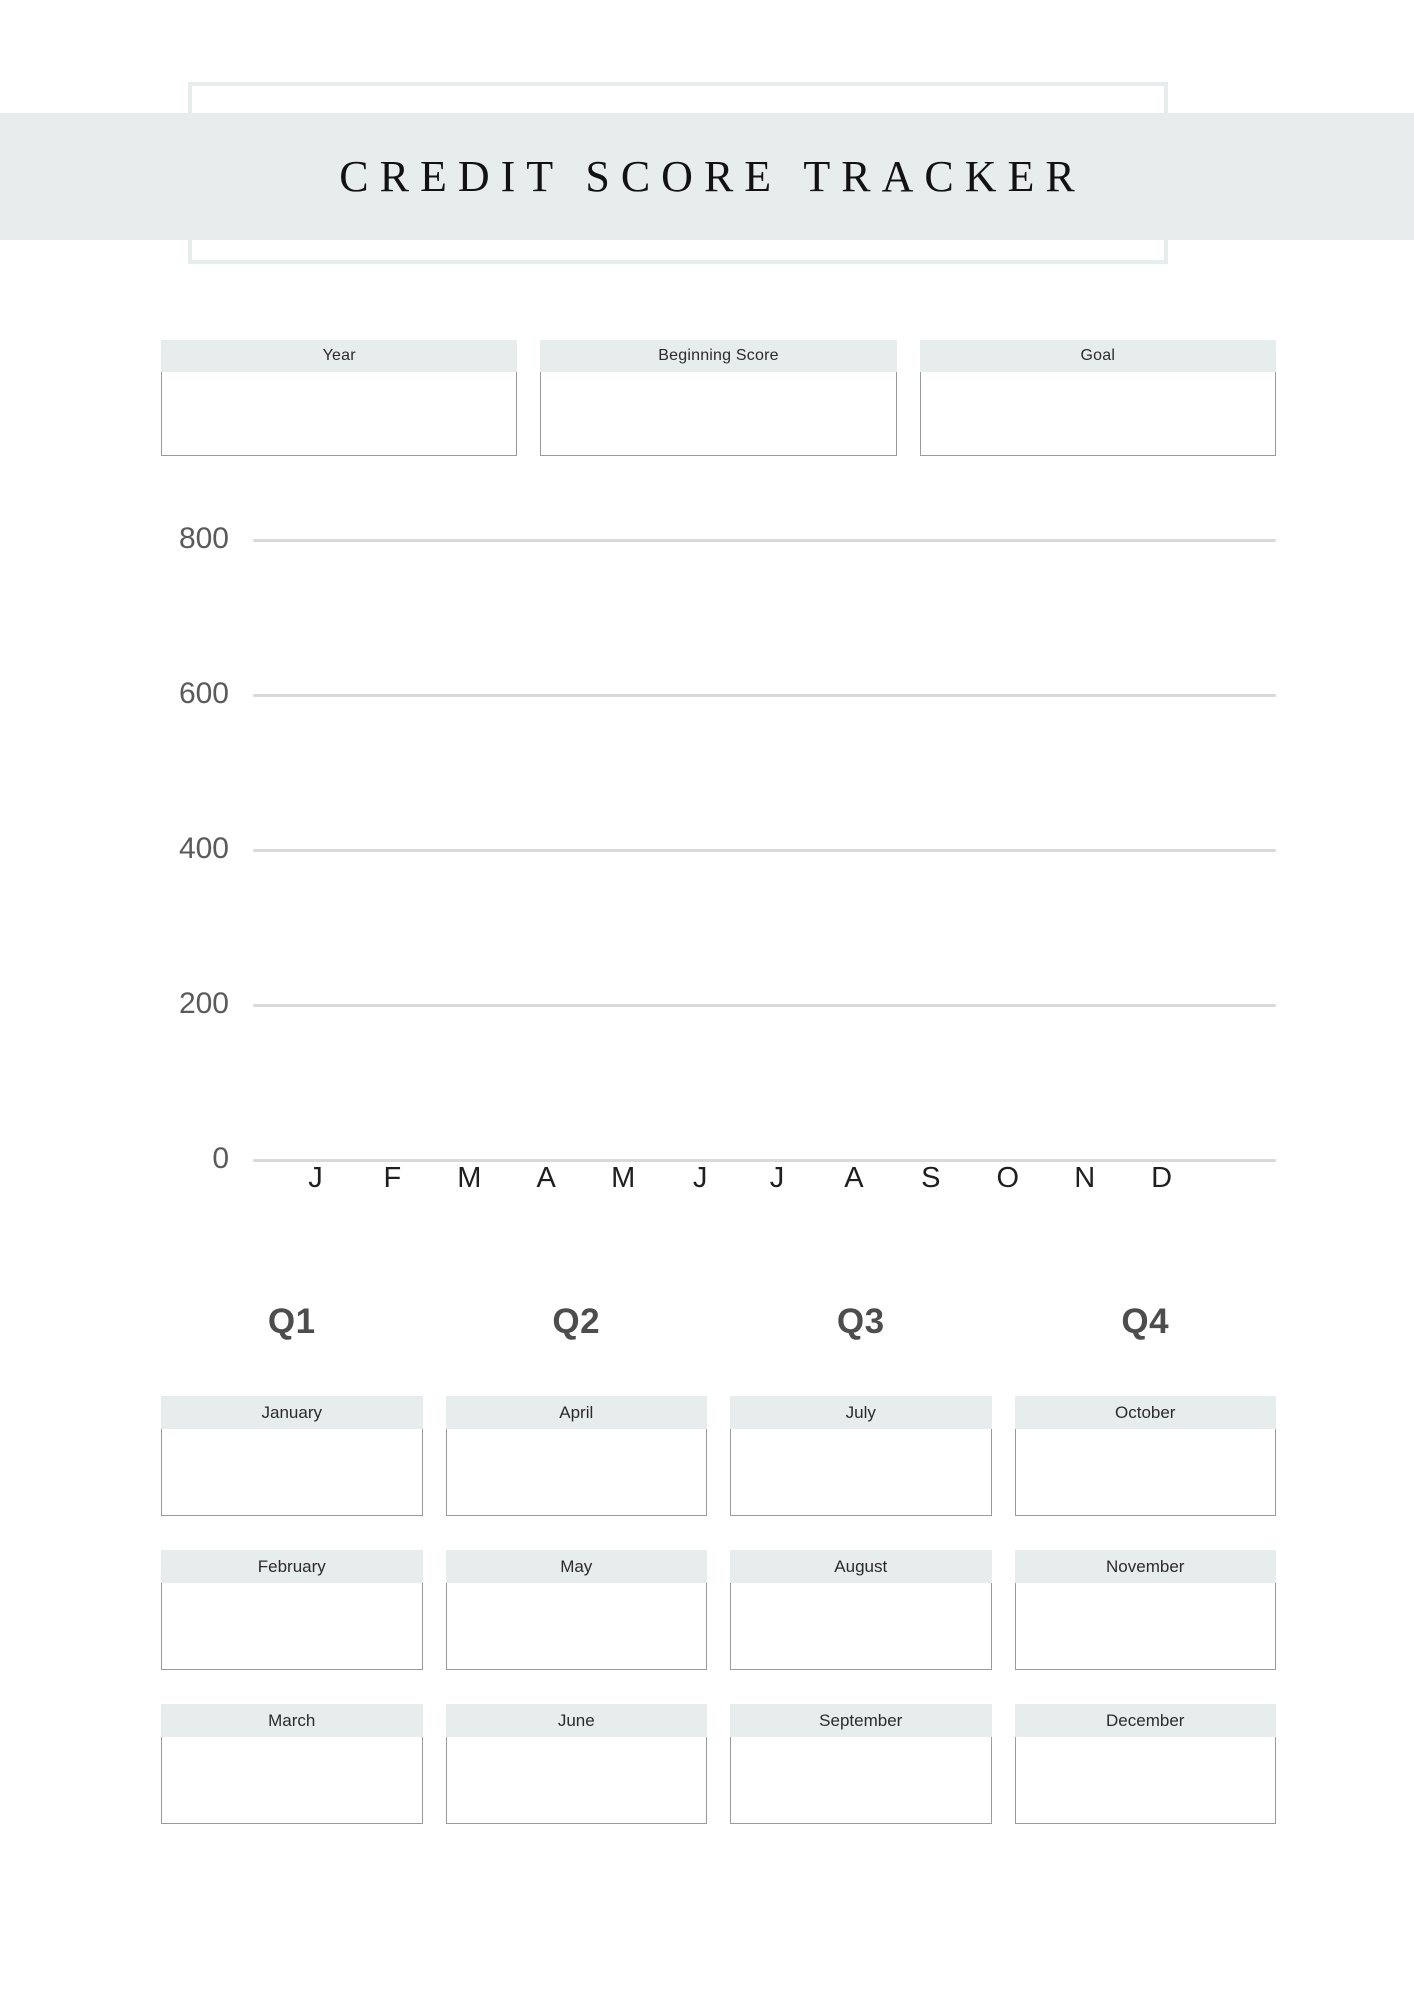 The height and width of the screenshot is (2000, 1414). What do you see at coordinates (861, 1412) in the screenshot?
I see `month-label-july: July` at bounding box center [861, 1412].